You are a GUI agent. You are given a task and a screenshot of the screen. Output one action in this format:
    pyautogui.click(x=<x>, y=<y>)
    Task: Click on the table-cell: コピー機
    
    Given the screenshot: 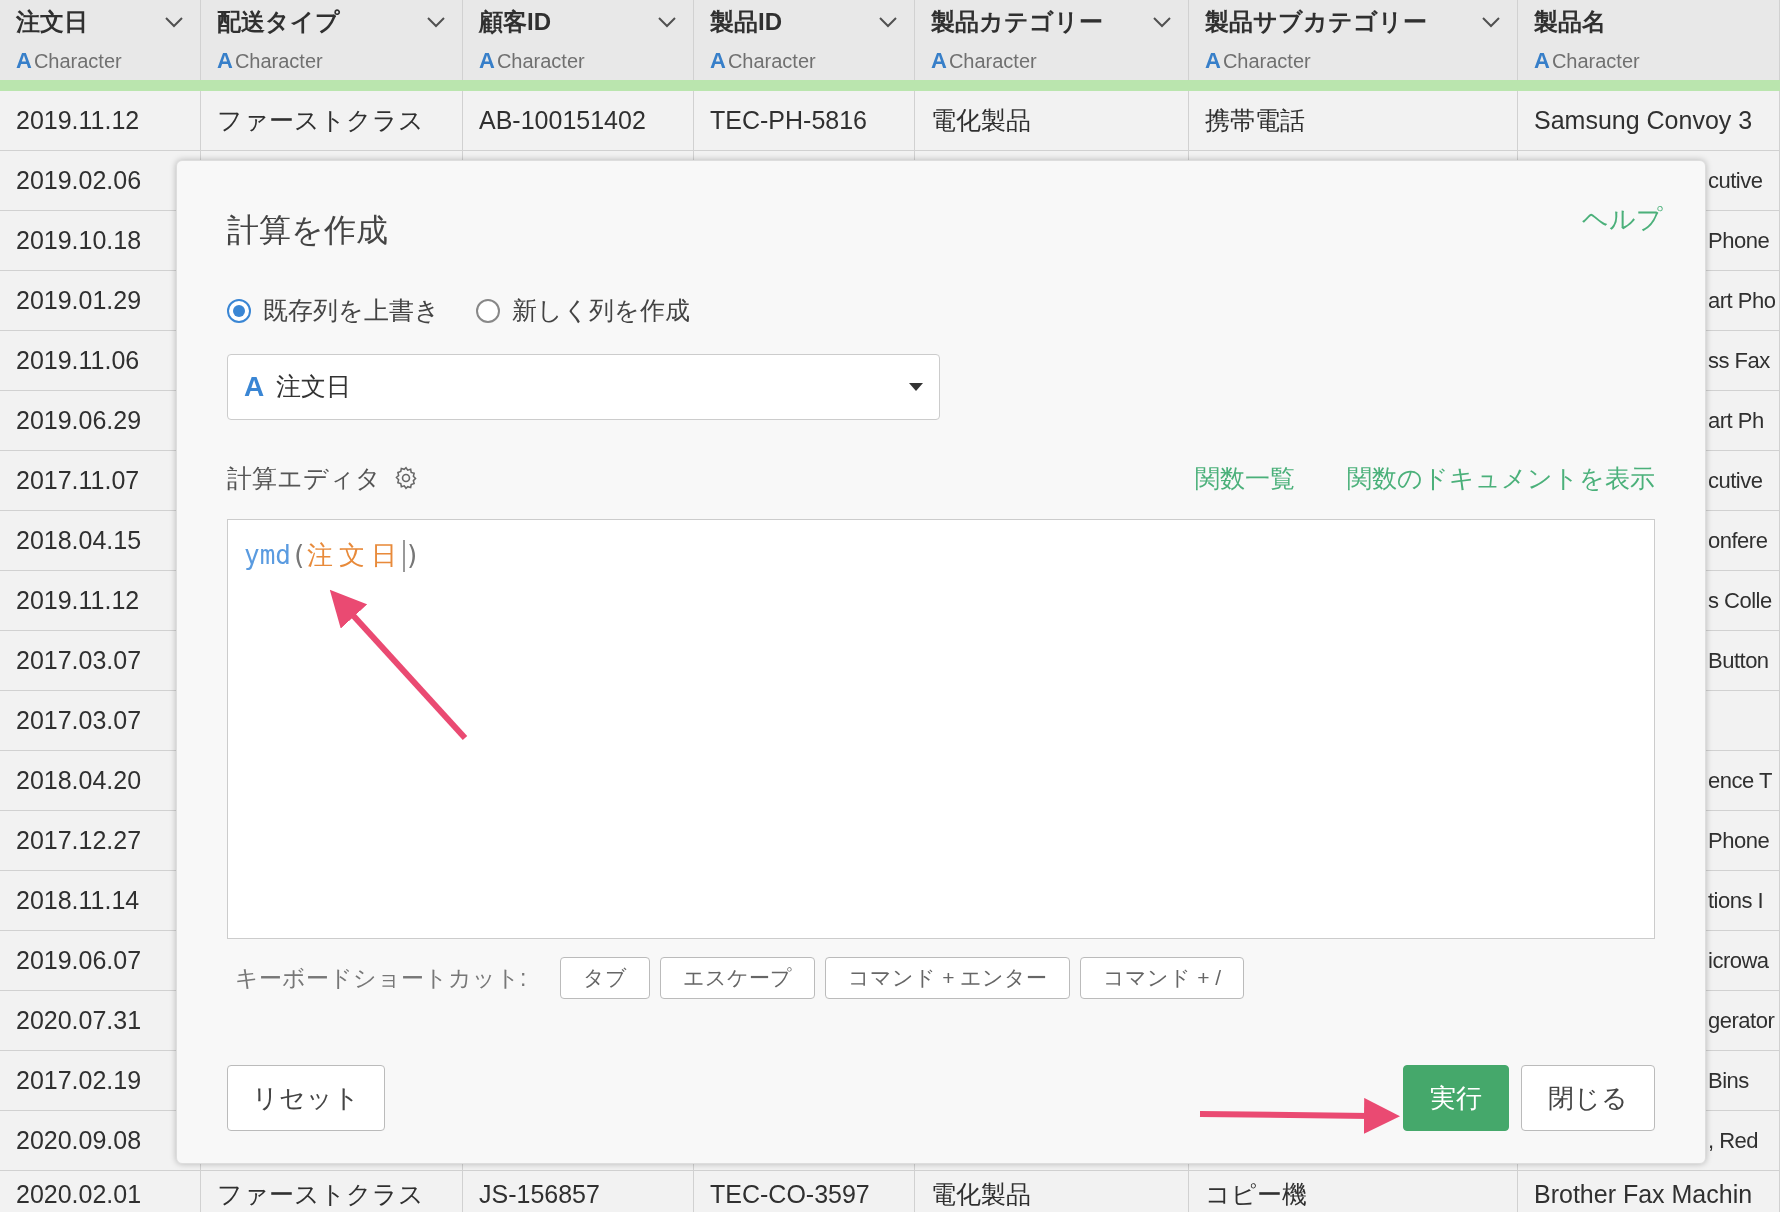 What is the action you would take?
    pyautogui.click(x=1256, y=1194)
    